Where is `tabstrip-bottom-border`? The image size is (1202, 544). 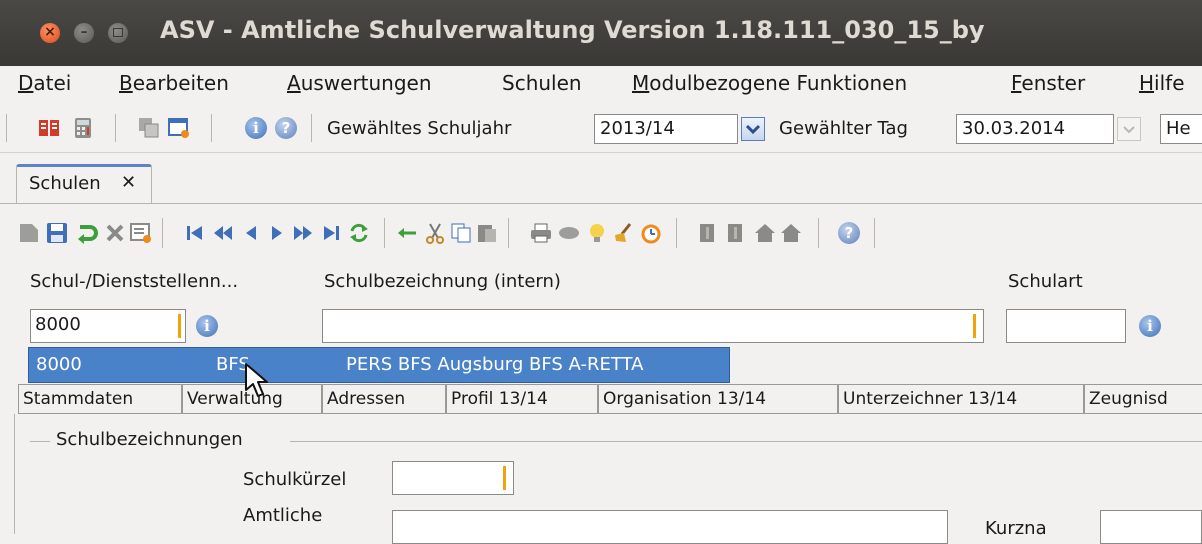
tabstrip-bottom-border is located at coordinates (601, 203).